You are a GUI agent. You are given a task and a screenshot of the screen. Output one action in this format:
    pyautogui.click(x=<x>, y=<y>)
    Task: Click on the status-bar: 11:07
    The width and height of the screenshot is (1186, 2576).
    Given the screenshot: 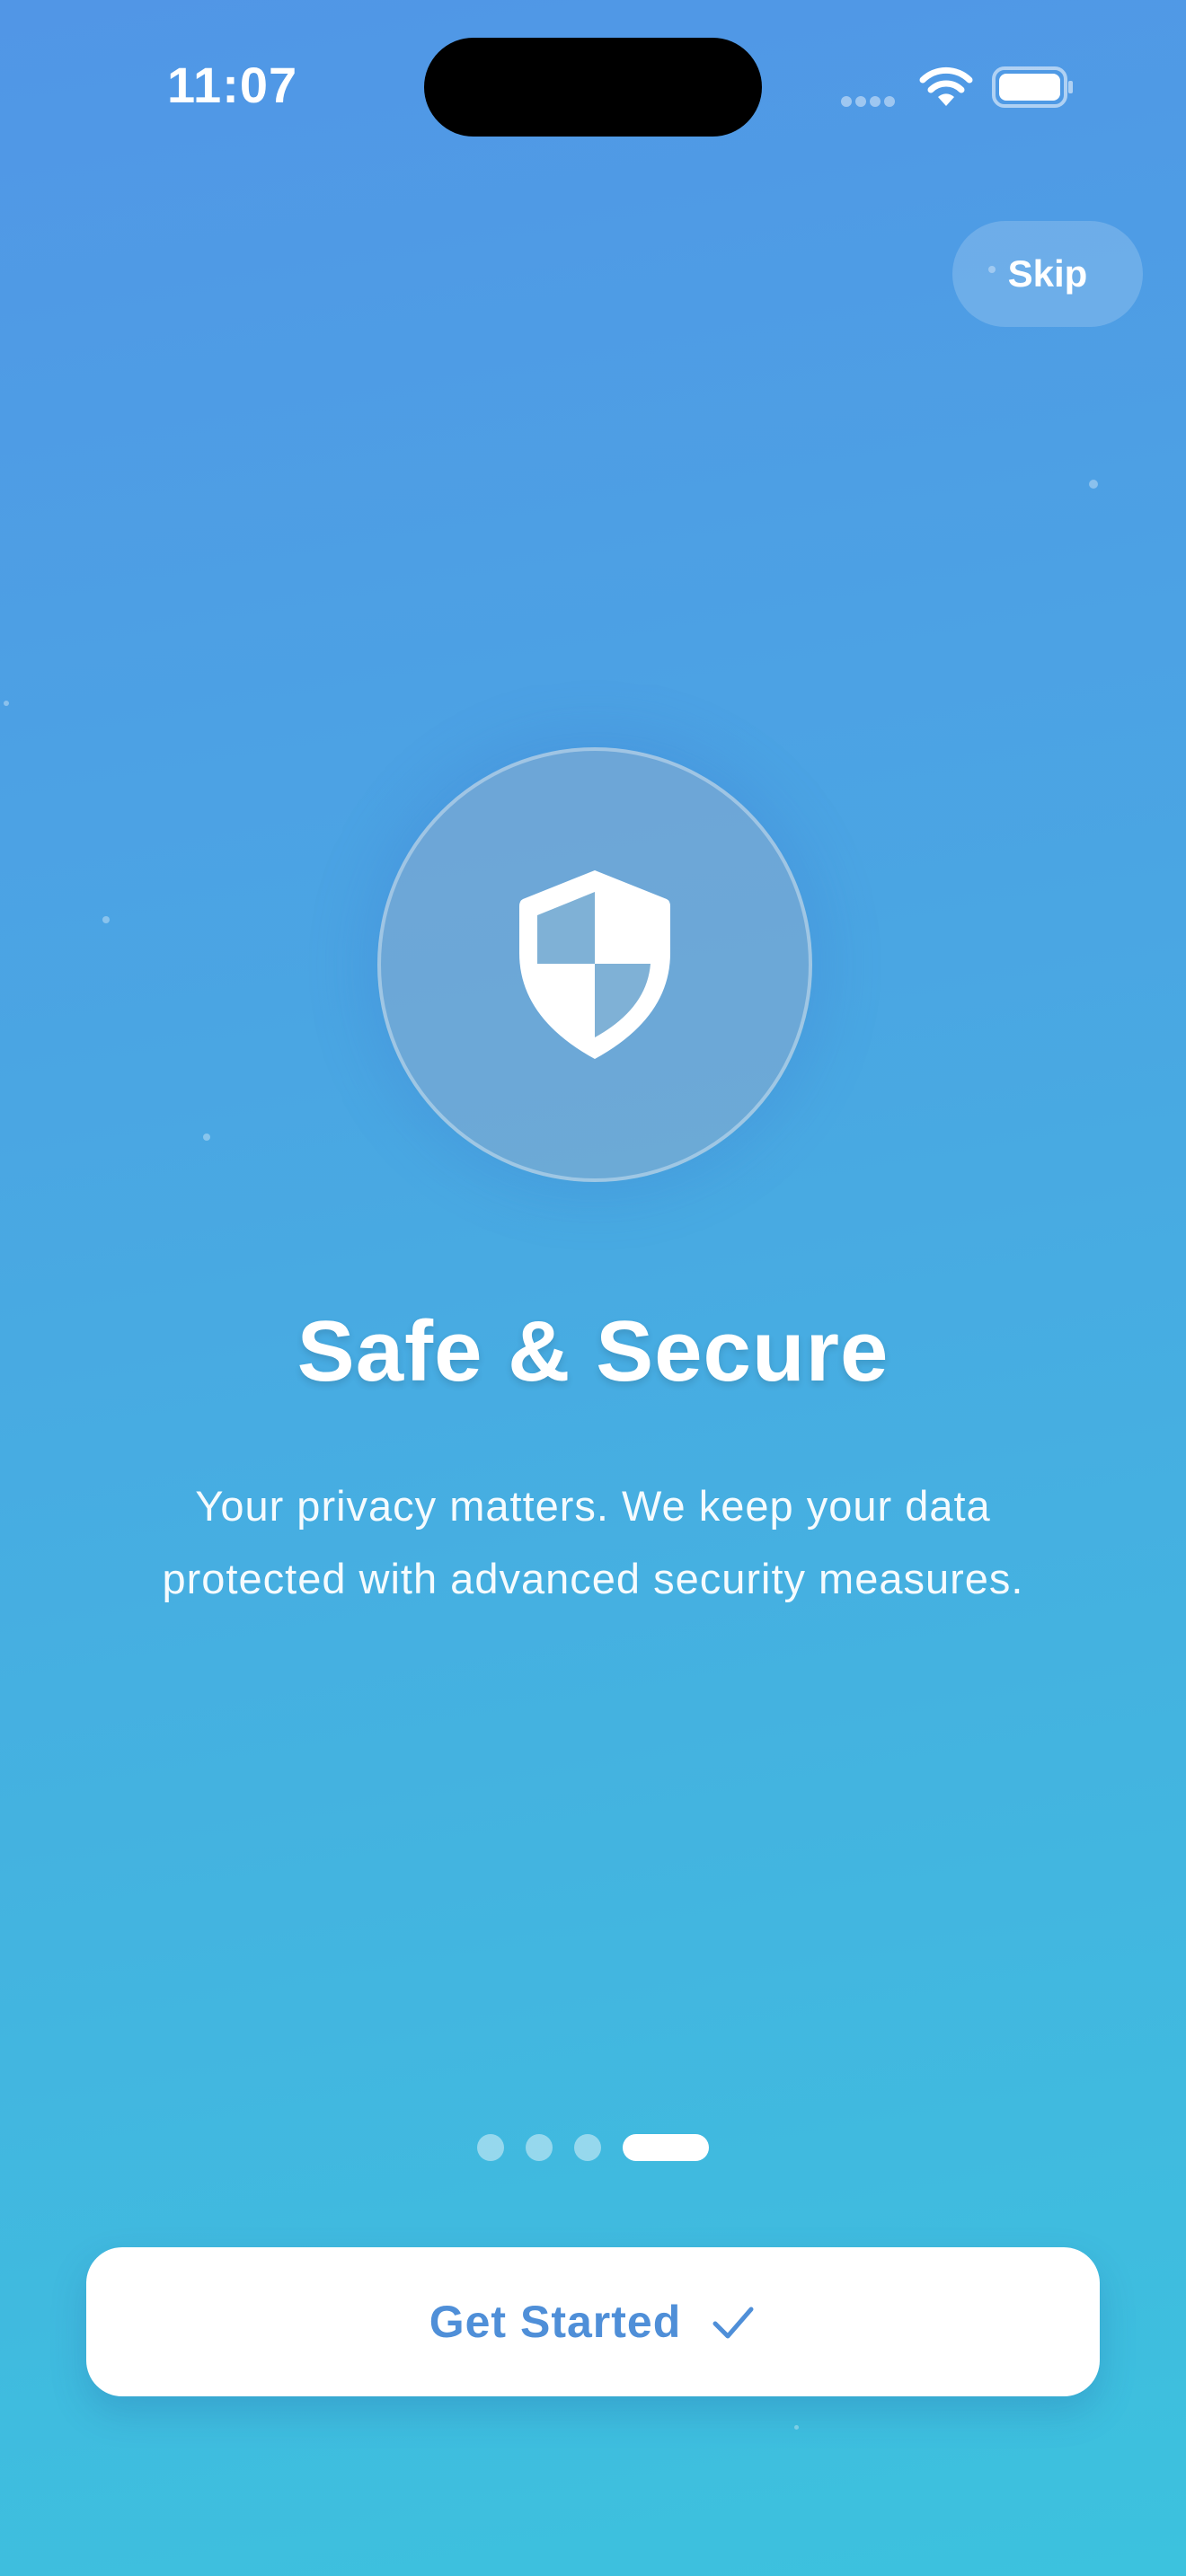 What is the action you would take?
    pyautogui.click(x=593, y=90)
    